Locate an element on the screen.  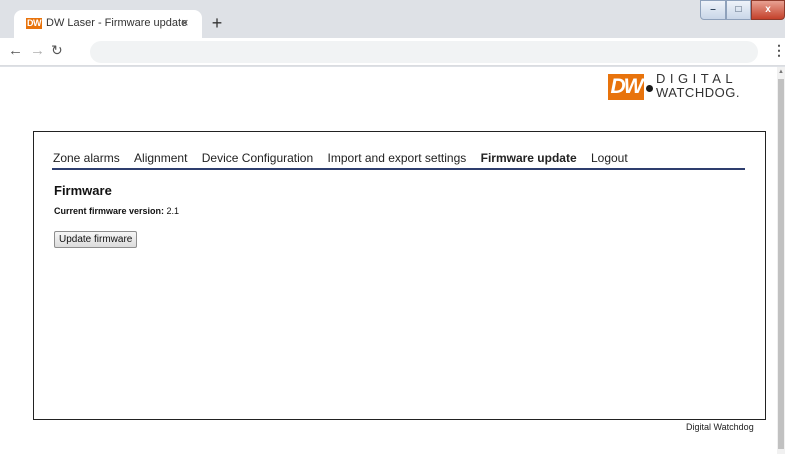
section-title: Firmware is located at coordinates (83, 190).